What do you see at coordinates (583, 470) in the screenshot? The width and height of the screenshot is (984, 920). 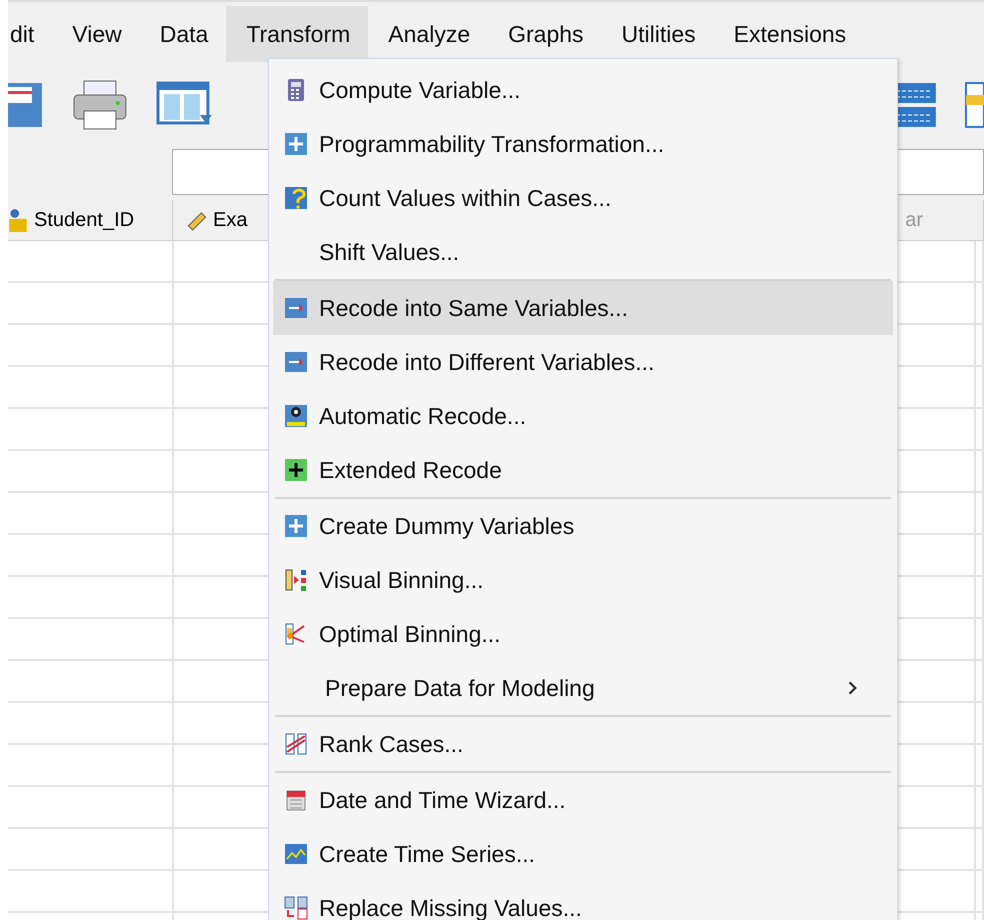 I see `menu-item: Extended Recode` at bounding box center [583, 470].